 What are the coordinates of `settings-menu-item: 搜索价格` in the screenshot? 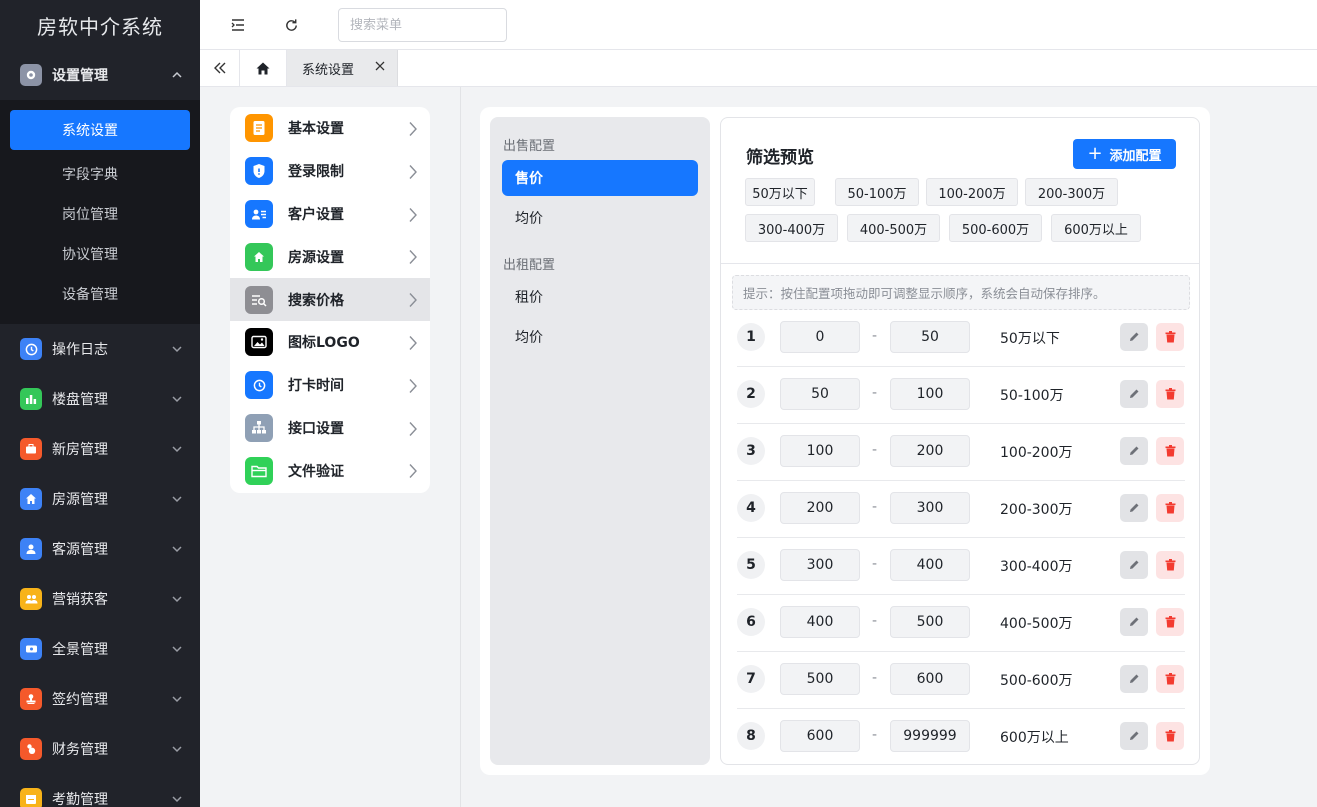 It's located at (330, 299).